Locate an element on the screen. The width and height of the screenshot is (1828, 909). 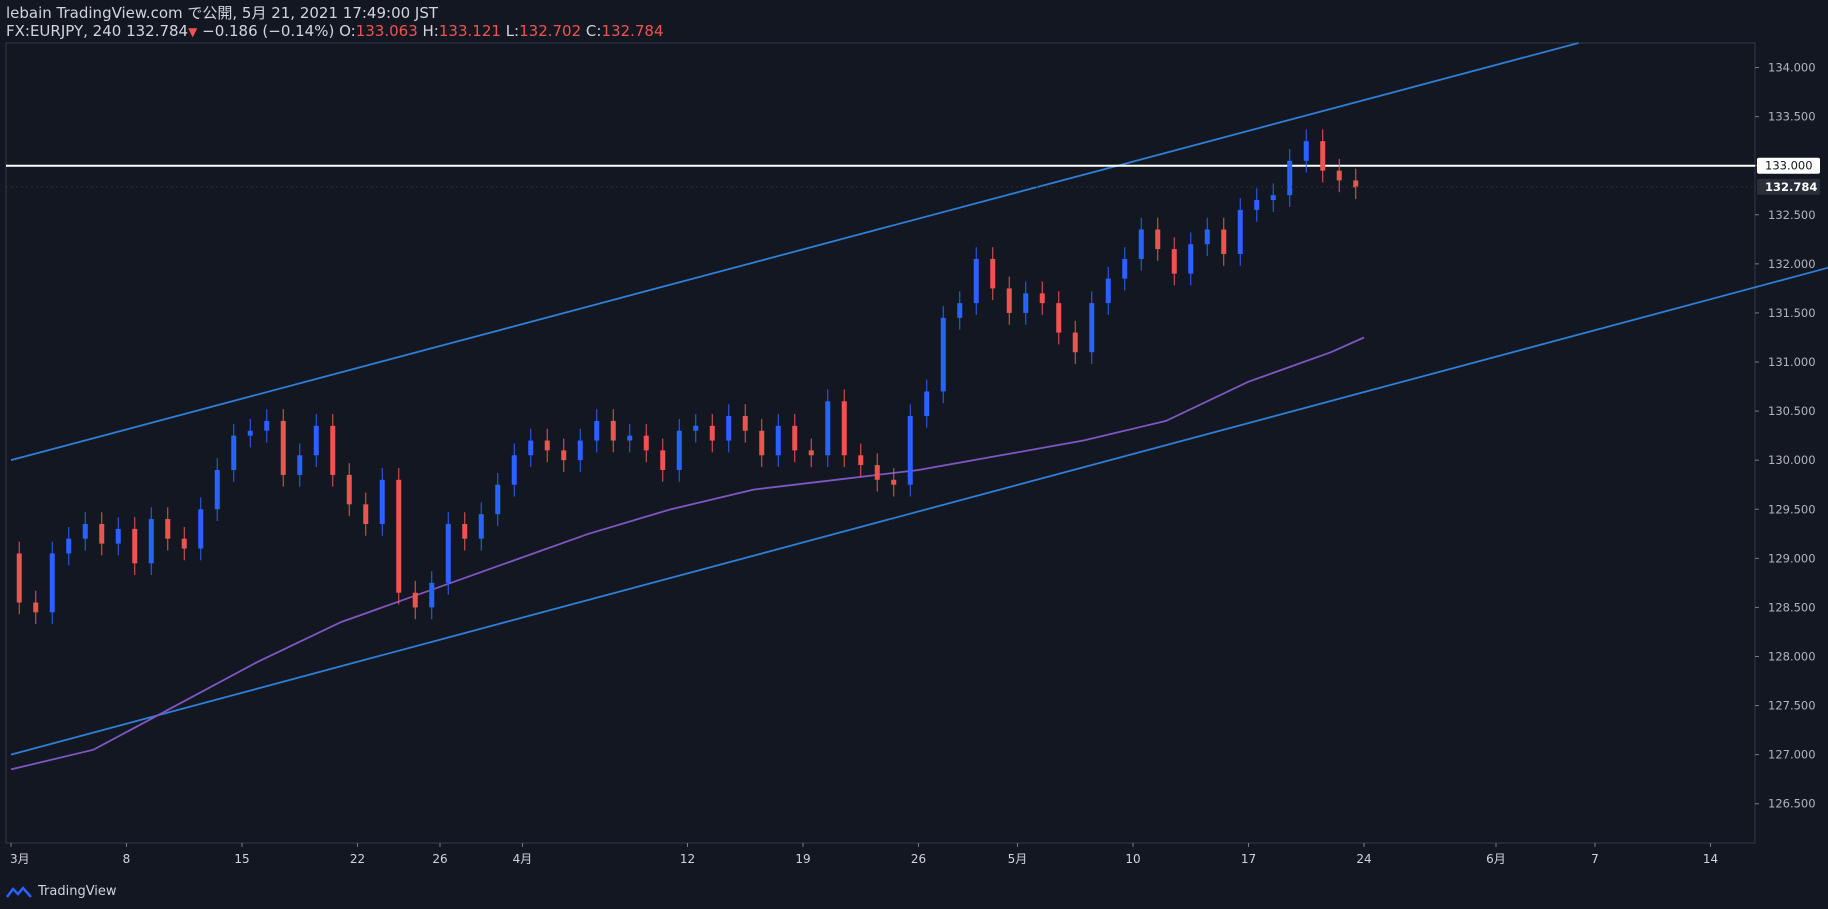
level-price-label: 133.000 is located at coordinates (1789, 166).